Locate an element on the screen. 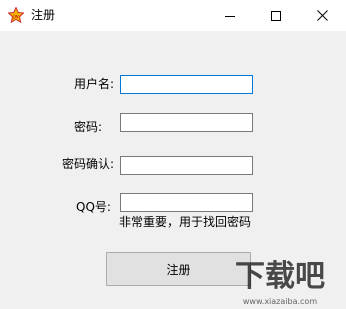 The height and width of the screenshot is (309, 346). username-label: 用户名: is located at coordinates (94, 84).